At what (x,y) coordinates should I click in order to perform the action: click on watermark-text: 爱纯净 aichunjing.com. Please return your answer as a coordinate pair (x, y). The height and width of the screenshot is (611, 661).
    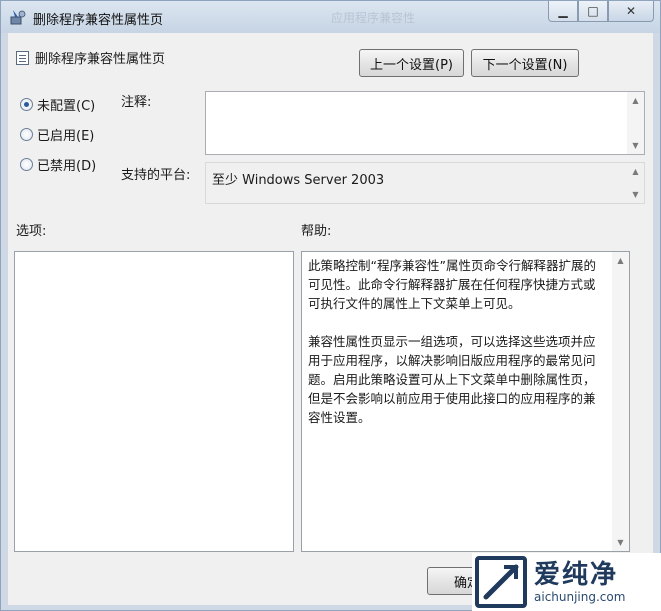
    Looking at the image, I should click on (579, 582).